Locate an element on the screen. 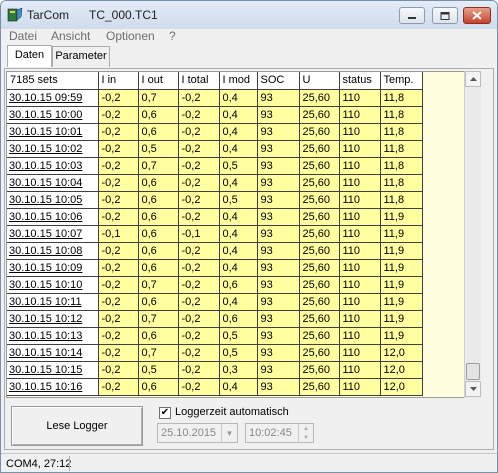 The image size is (498, 473). minimize-button is located at coordinates (412, 15).